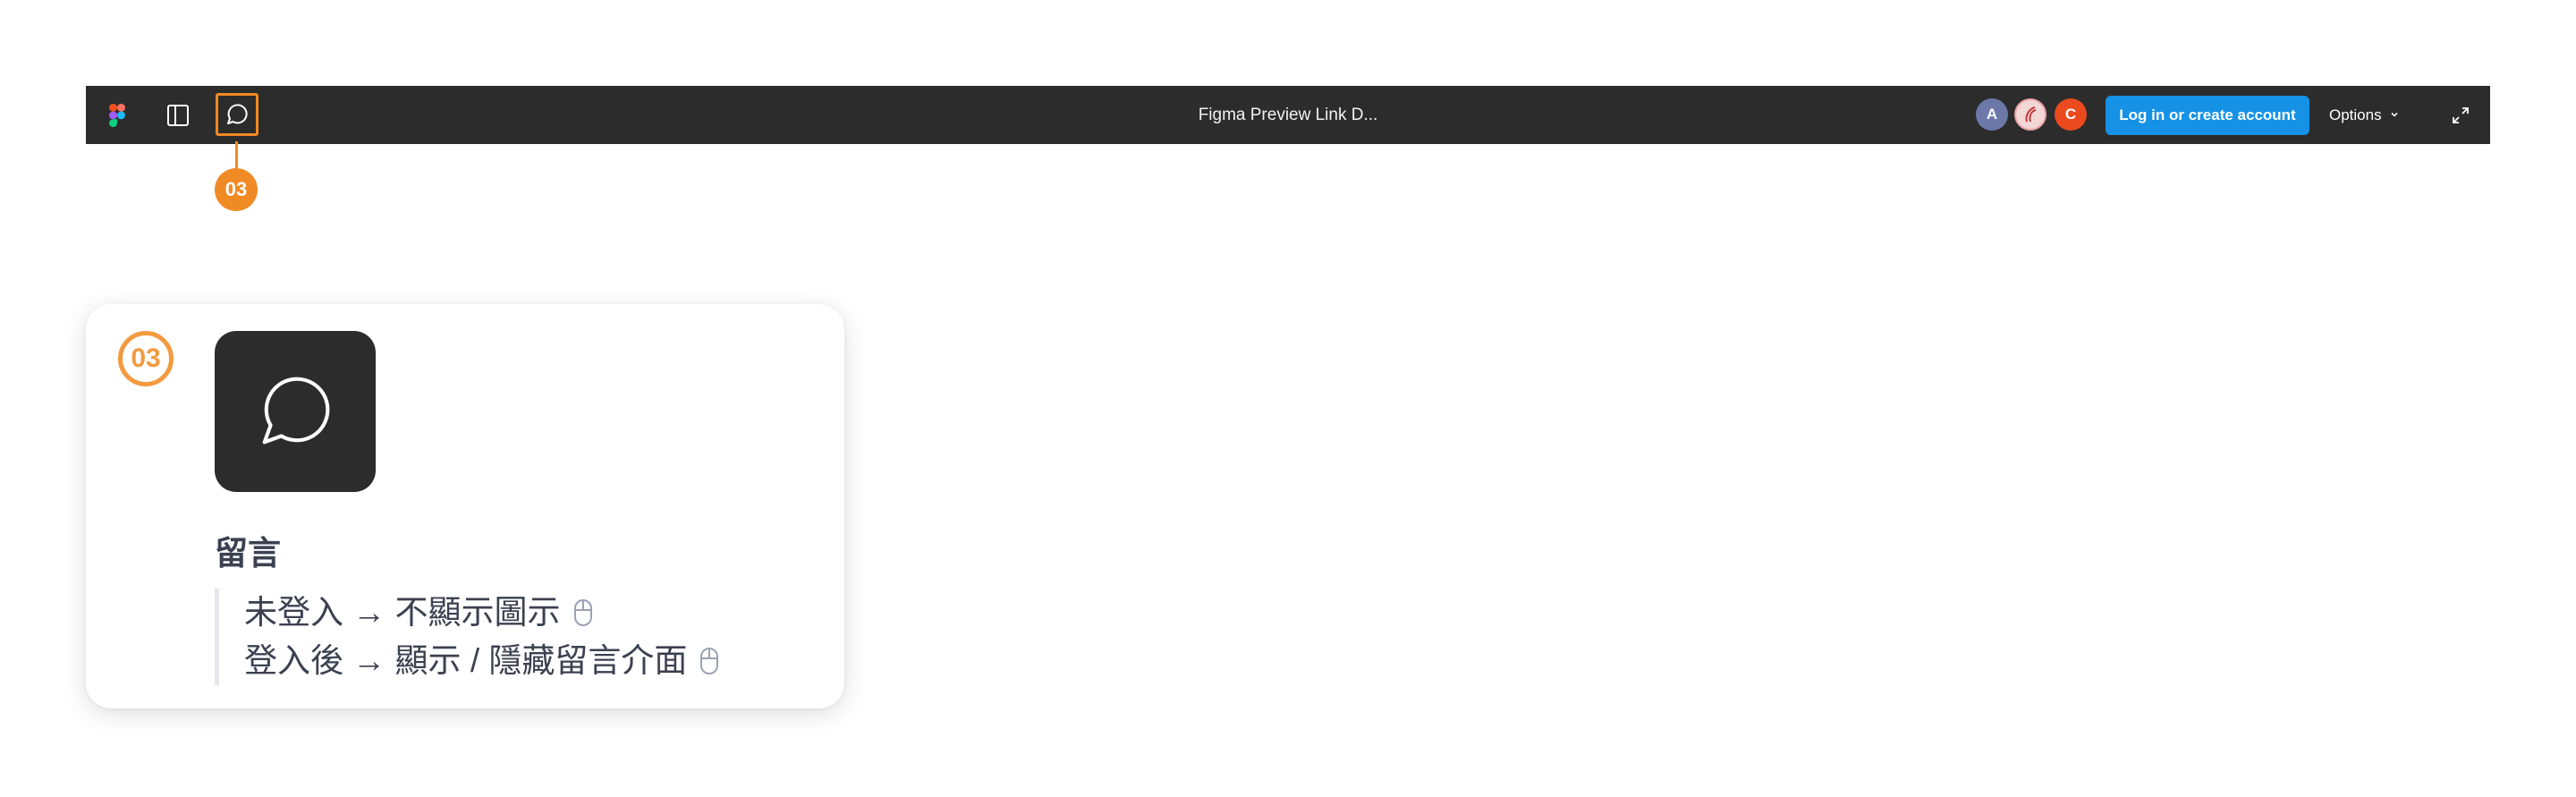 This screenshot has width=2576, height=797. What do you see at coordinates (465, 506) in the screenshot?
I see `comment-feature-card: 03 留言 未登入 → 不顯示圖示 登入後 → 顯示 / 隱藏留言介面` at bounding box center [465, 506].